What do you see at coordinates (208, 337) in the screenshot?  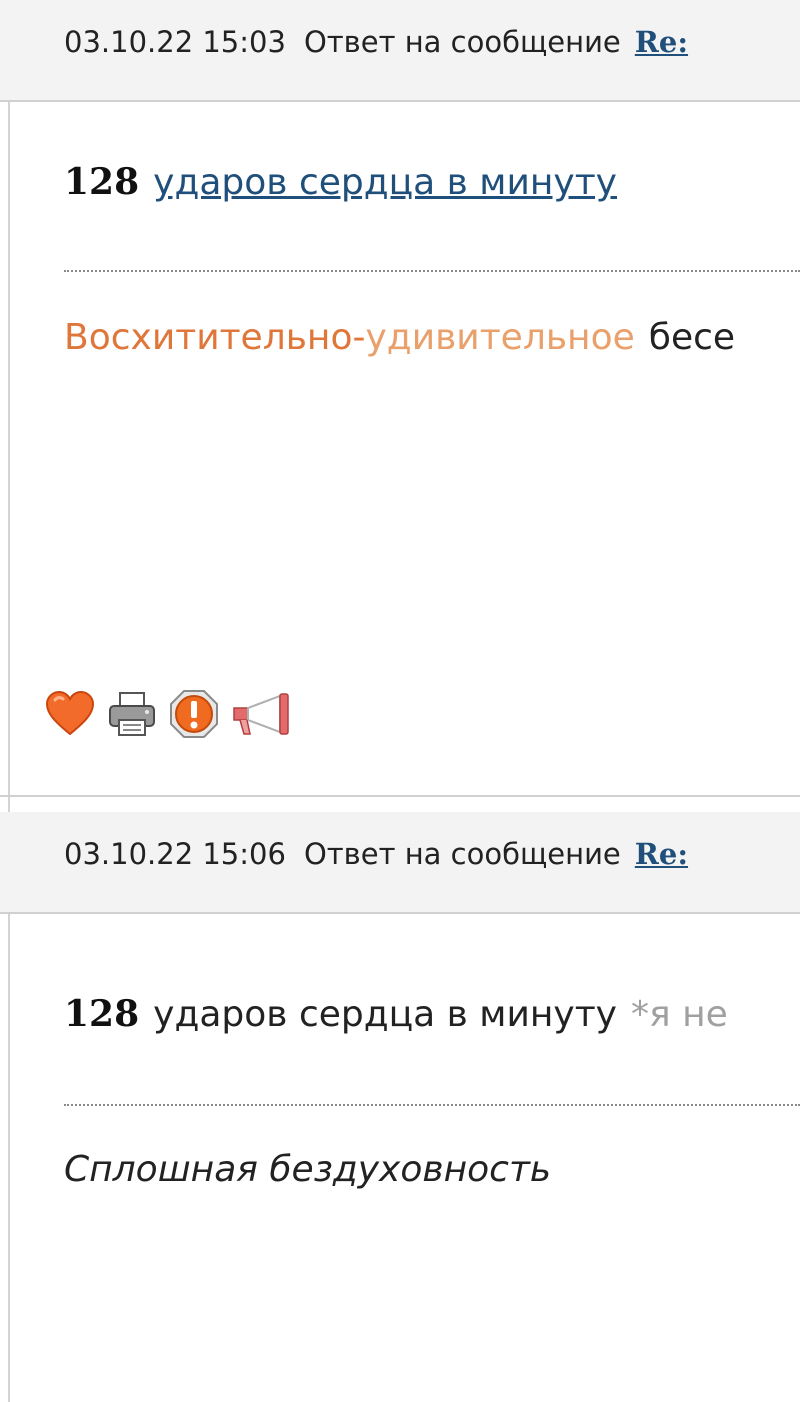 I see `body-word: Восхитительно` at bounding box center [208, 337].